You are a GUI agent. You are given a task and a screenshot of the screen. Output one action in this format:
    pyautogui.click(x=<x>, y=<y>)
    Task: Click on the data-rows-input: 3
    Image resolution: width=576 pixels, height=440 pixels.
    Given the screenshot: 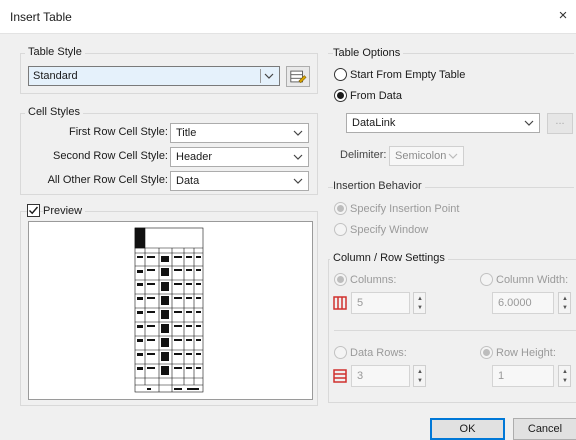 What is the action you would take?
    pyautogui.click(x=380, y=376)
    